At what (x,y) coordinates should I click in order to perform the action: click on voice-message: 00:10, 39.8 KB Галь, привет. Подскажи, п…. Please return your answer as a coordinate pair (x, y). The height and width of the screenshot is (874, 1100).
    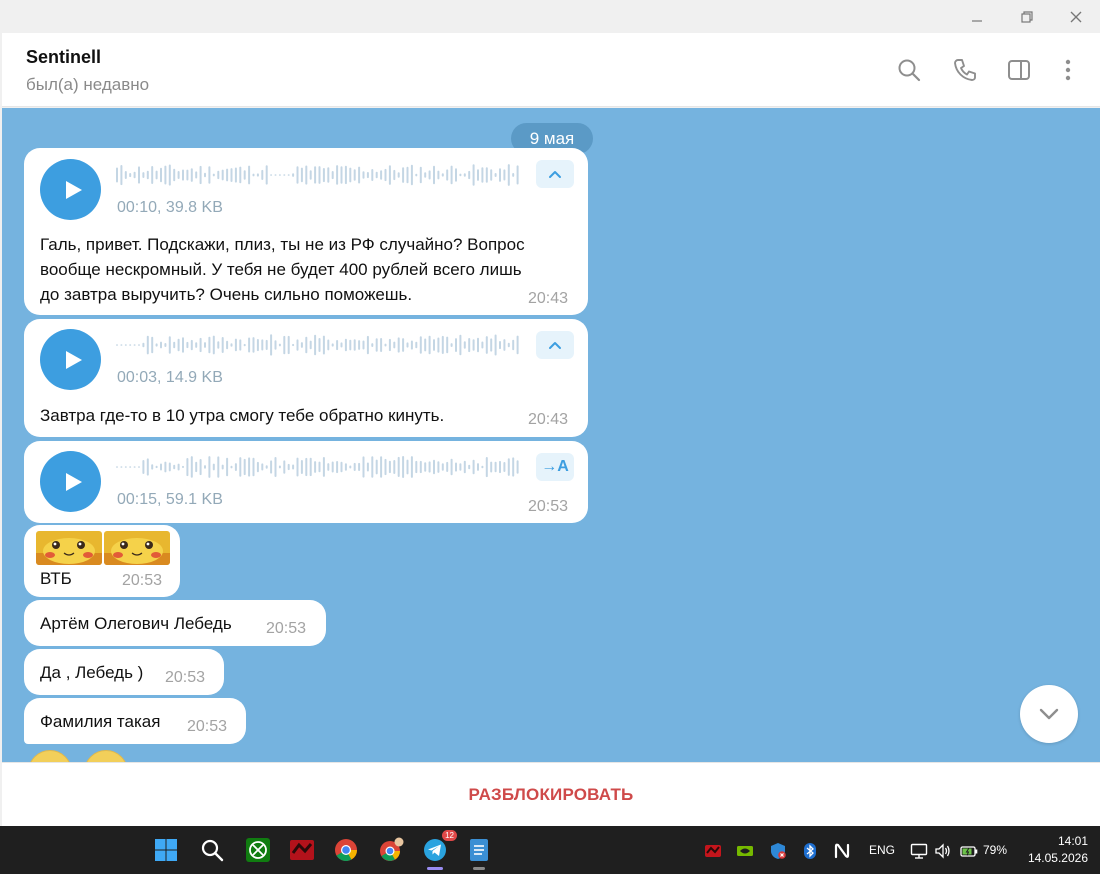
    Looking at the image, I should click on (306, 231).